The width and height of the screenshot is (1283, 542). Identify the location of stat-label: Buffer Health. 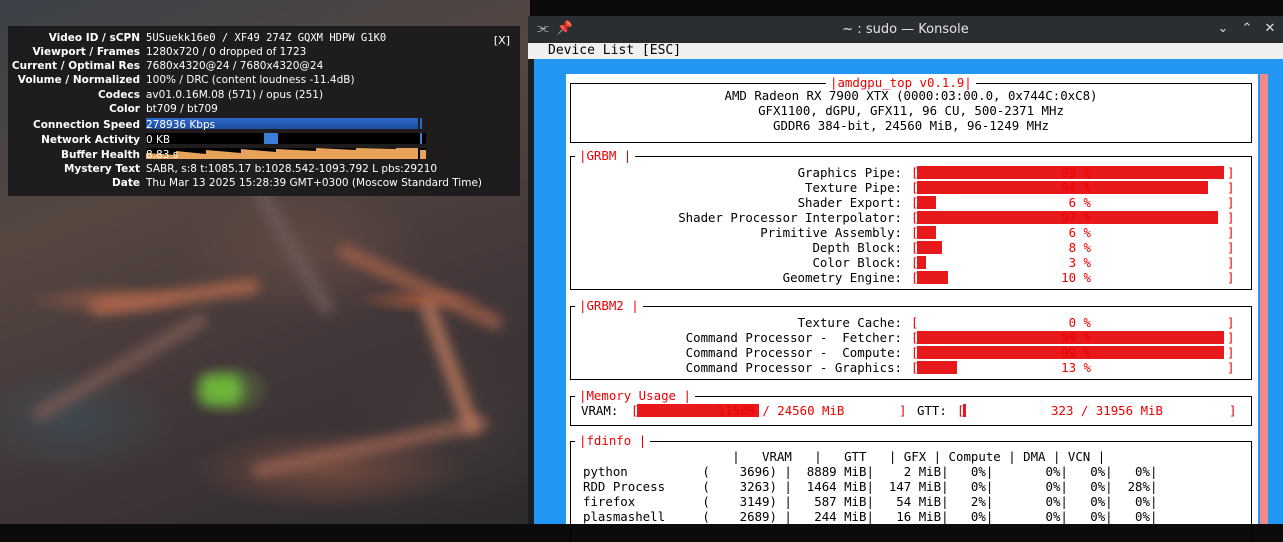
(100, 155).